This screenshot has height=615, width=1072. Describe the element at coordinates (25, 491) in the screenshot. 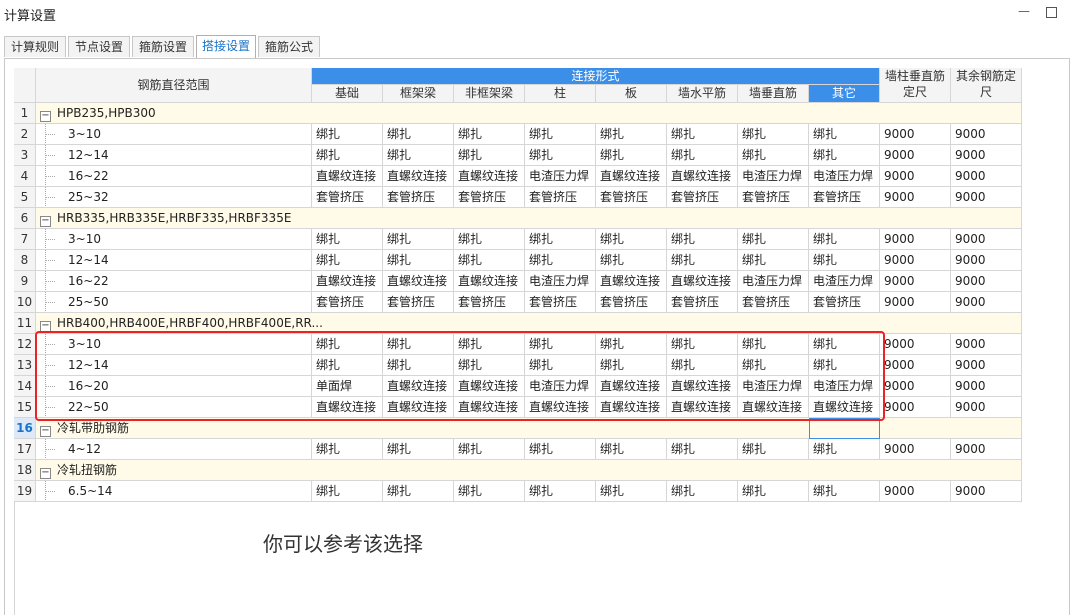

I see `row-number: 19` at that location.